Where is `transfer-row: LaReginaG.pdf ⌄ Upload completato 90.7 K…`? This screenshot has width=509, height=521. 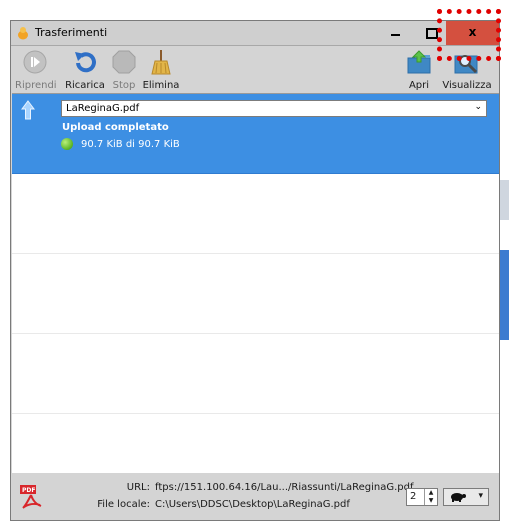 transfer-row: LaReginaG.pdf ⌄ Upload completato 90.7 K… is located at coordinates (255, 134).